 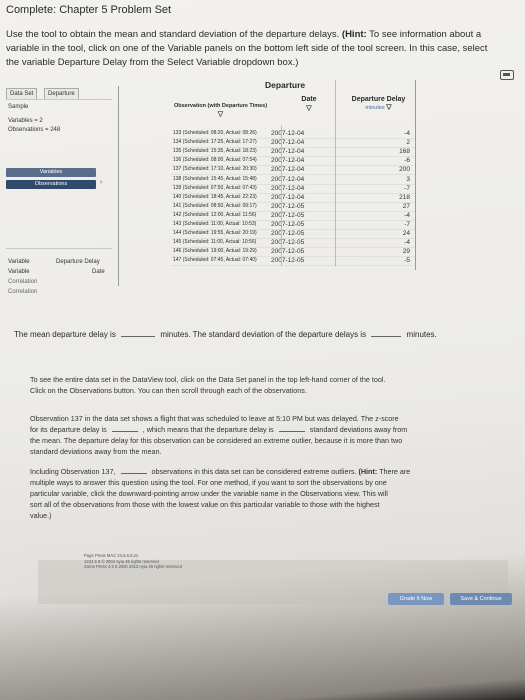 What do you see at coordinates (215, 224) in the screenshot?
I see `cell-observation: 143 (Scheduled: 11:00, Actual: 10:53)` at bounding box center [215, 224].